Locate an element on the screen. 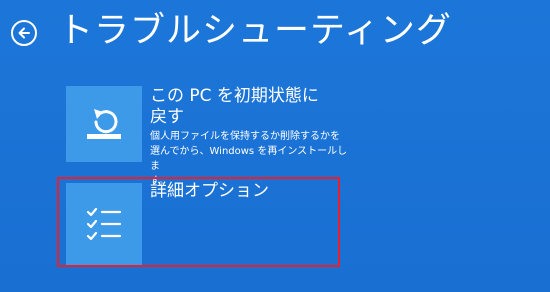 The height and width of the screenshot is (292, 550). reset-pc-title: この PC を初期状態に 戻す is located at coordinates (234, 106).